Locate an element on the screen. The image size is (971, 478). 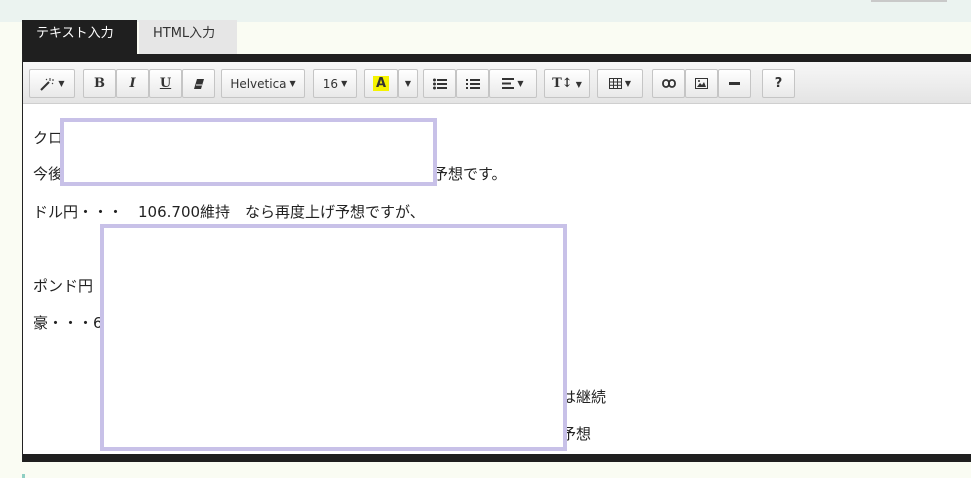
eraser-icon is located at coordinates (198, 83).